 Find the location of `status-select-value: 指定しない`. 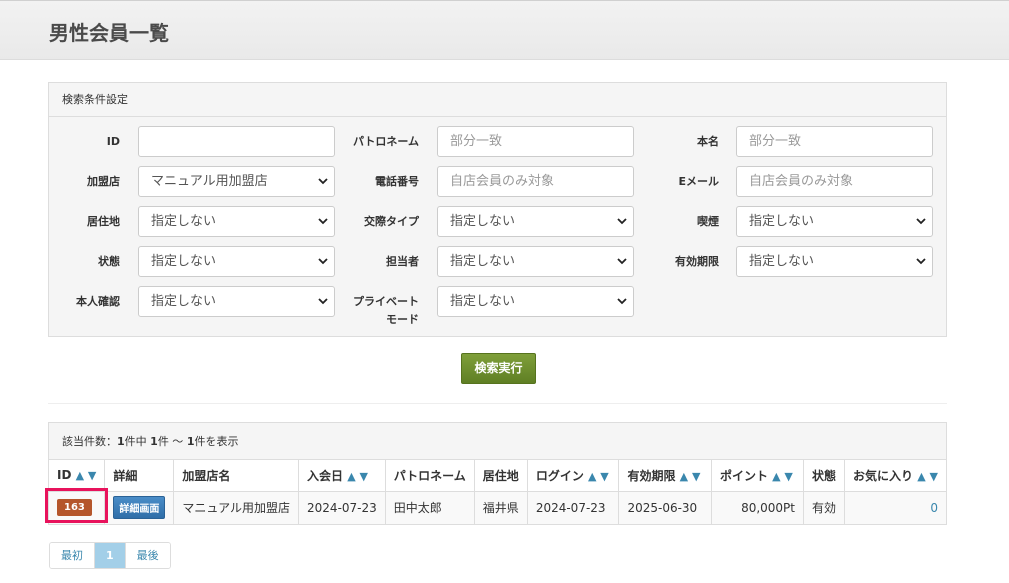

status-select-value: 指定しない is located at coordinates (184, 261).